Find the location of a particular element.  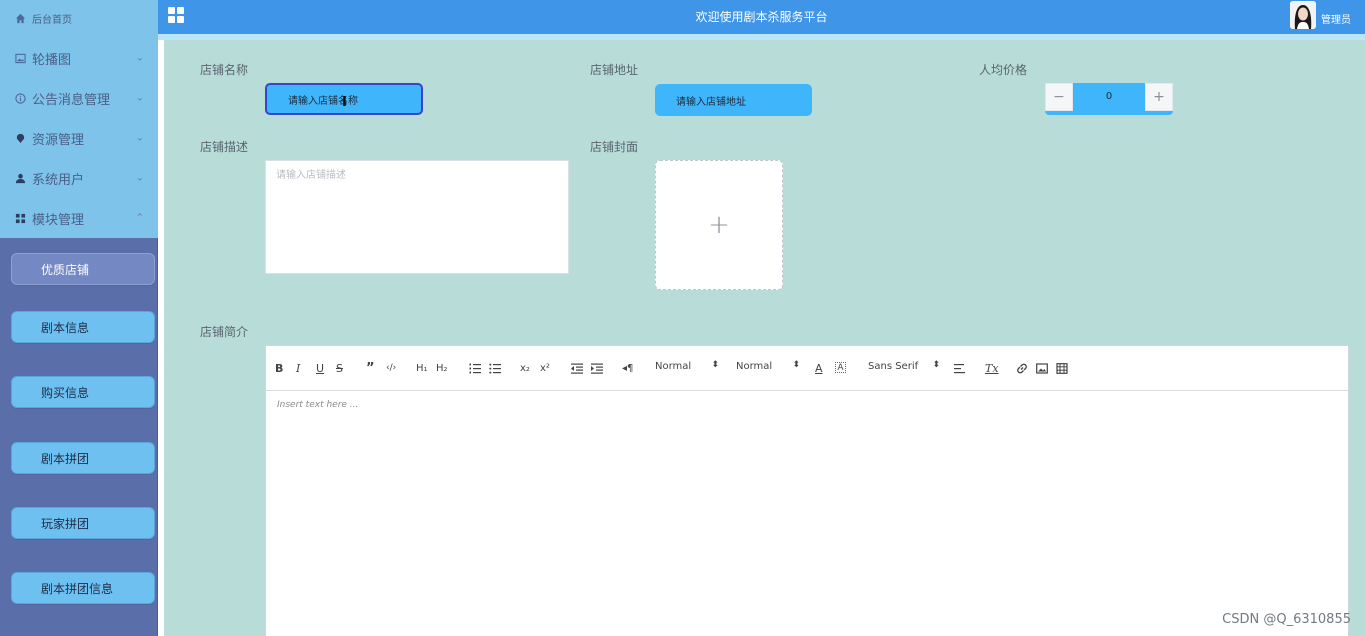

image-insert-icon is located at coordinates (1042, 368).